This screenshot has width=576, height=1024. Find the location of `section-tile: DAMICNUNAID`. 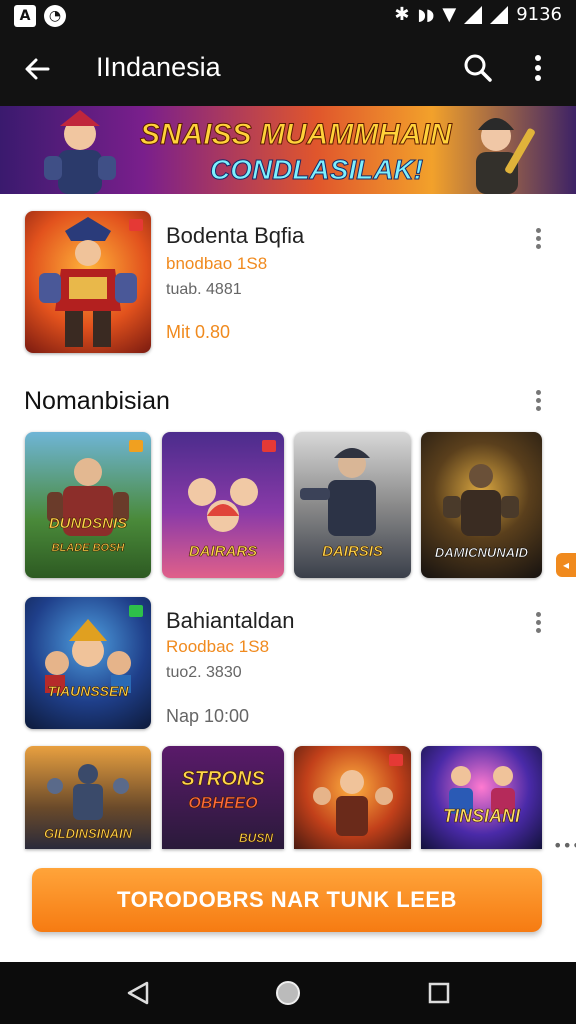

section-tile: DAMICNUNAID is located at coordinates (481, 505).